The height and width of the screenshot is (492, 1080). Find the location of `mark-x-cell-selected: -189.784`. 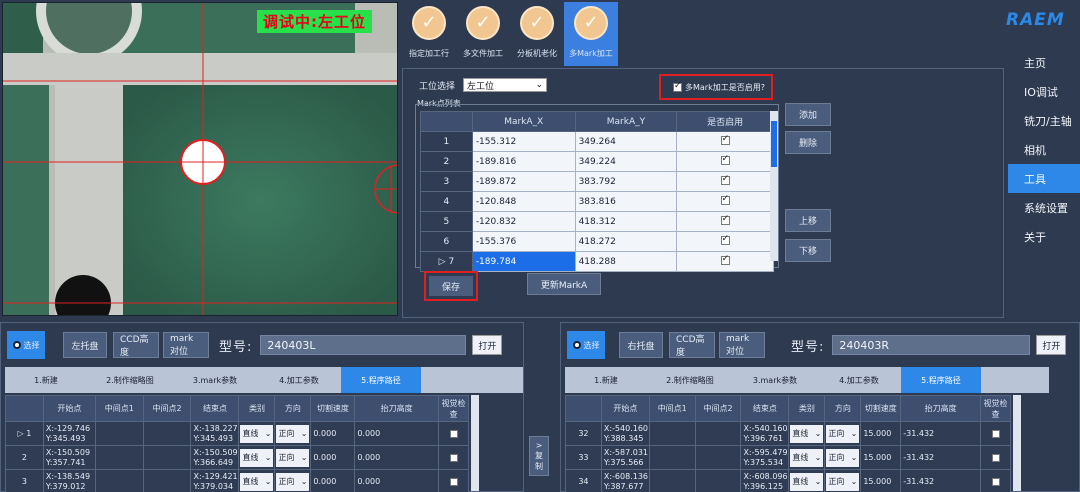

mark-x-cell-selected: -189.784 is located at coordinates (523, 261).